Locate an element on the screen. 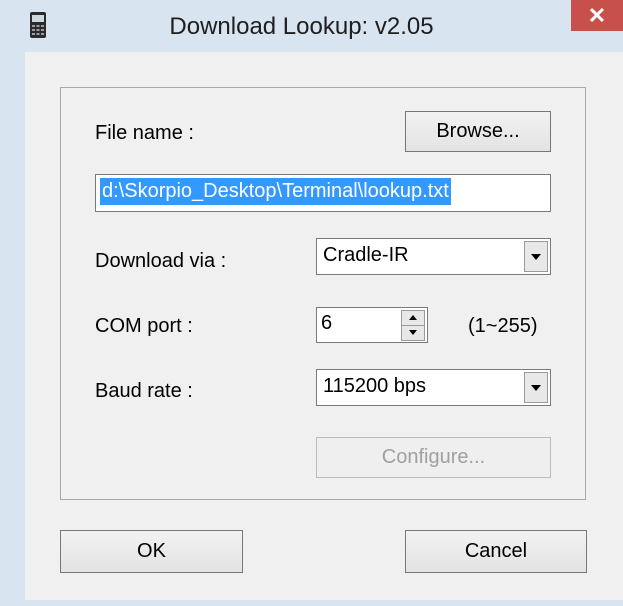 The height and width of the screenshot is (606, 623). cancel-button: Cancel is located at coordinates (496, 551).